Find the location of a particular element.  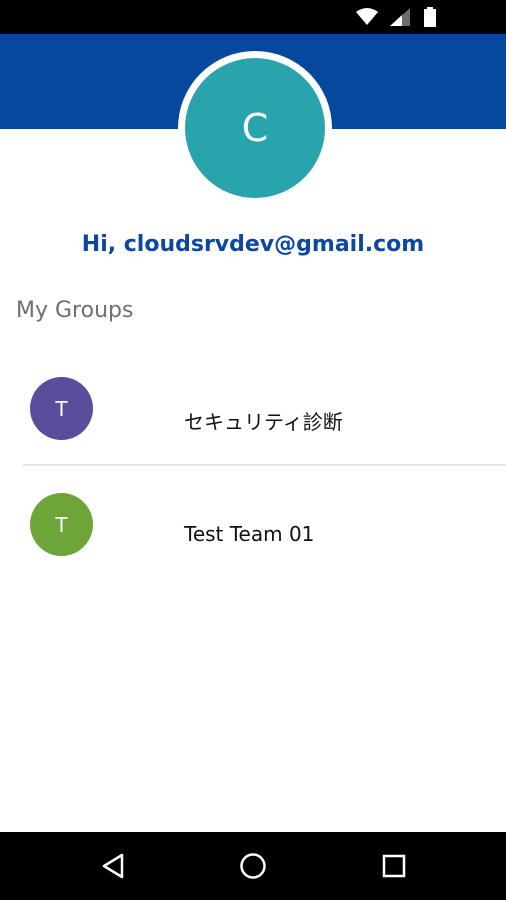

status-icons is located at coordinates (396, 17).